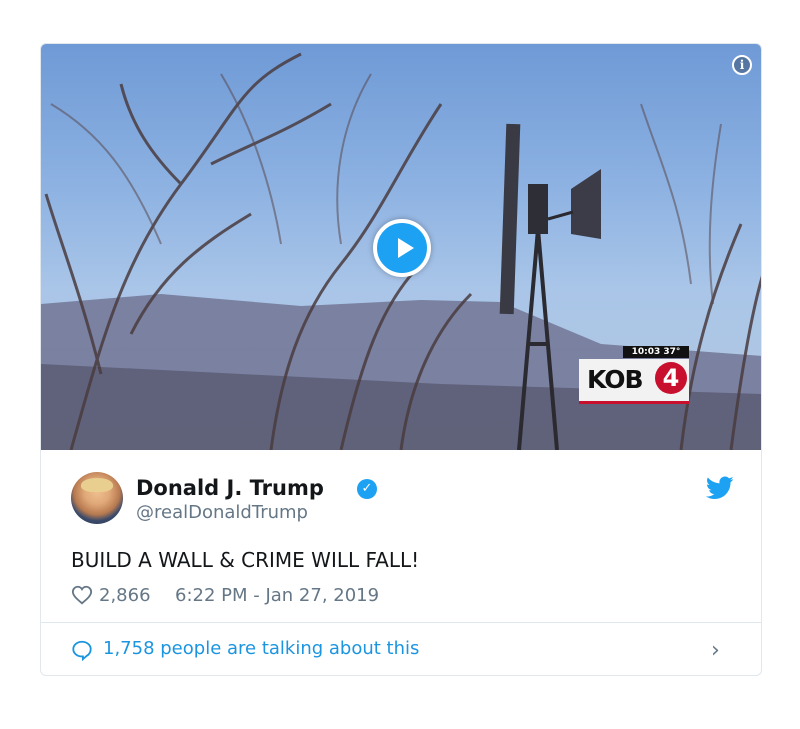 This screenshot has width=800, height=729. I want to click on conversation-link: 1,758 people are talking about this ›, so click(401, 649).